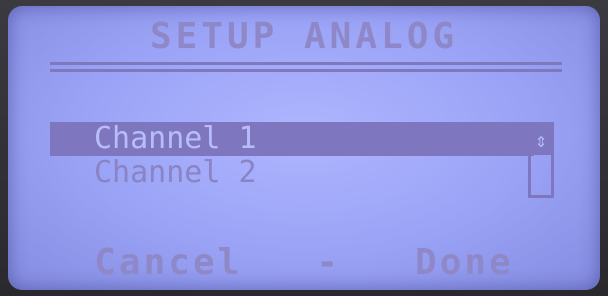  What do you see at coordinates (306, 70) in the screenshot?
I see `title-divider-bottom` at bounding box center [306, 70].